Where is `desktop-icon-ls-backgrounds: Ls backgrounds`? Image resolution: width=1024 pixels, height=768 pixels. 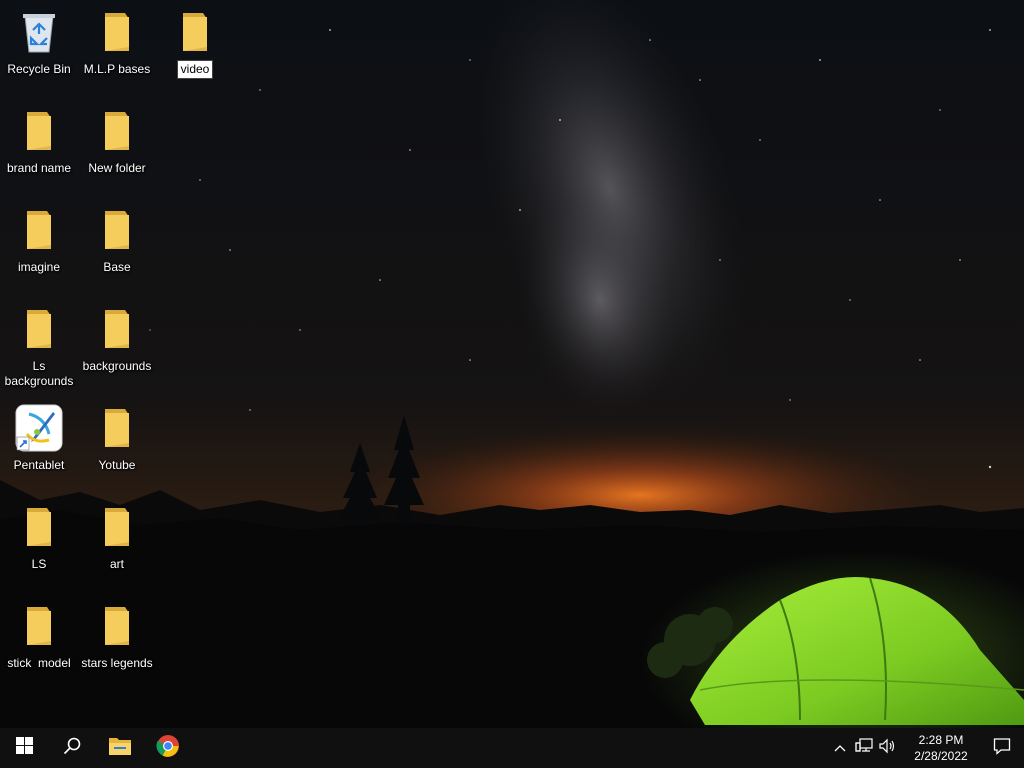 desktop-icon-ls-backgrounds: Ls backgrounds is located at coordinates (39, 349).